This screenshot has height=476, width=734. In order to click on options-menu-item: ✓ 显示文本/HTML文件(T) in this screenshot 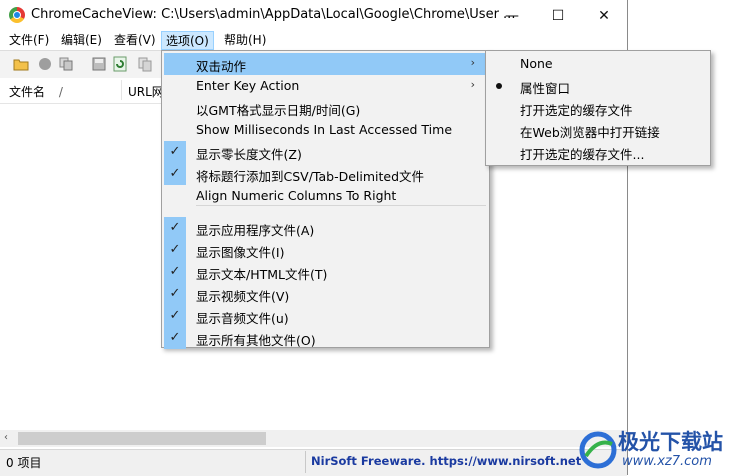, I will do `click(325, 272)`.